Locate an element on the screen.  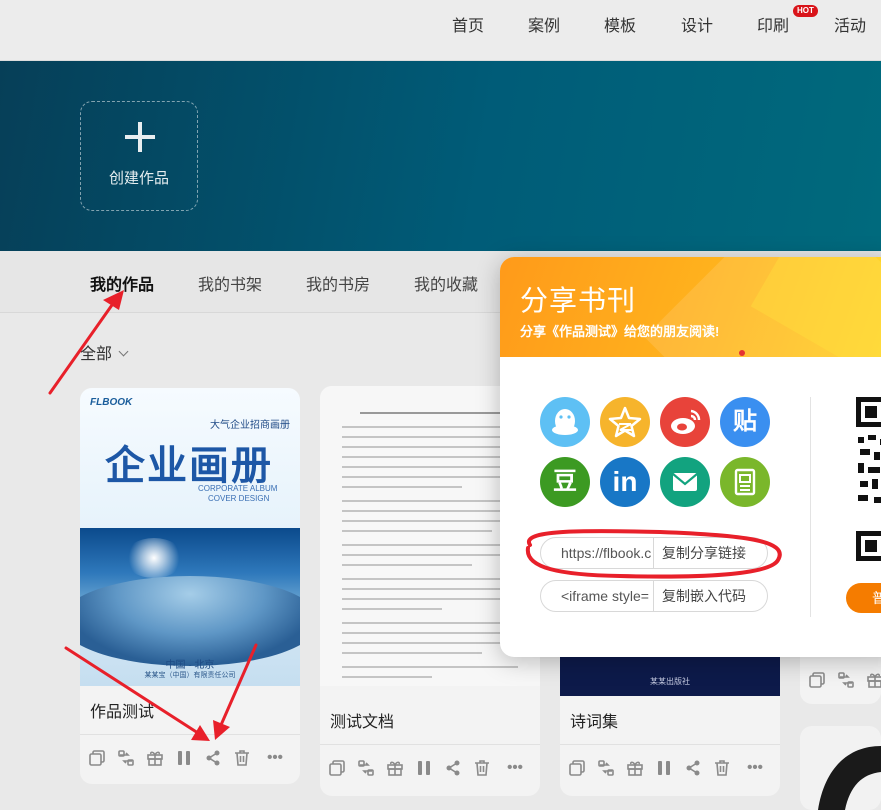
tab-my-bookshelf: 我的书架 is located at coordinates (230, 283).